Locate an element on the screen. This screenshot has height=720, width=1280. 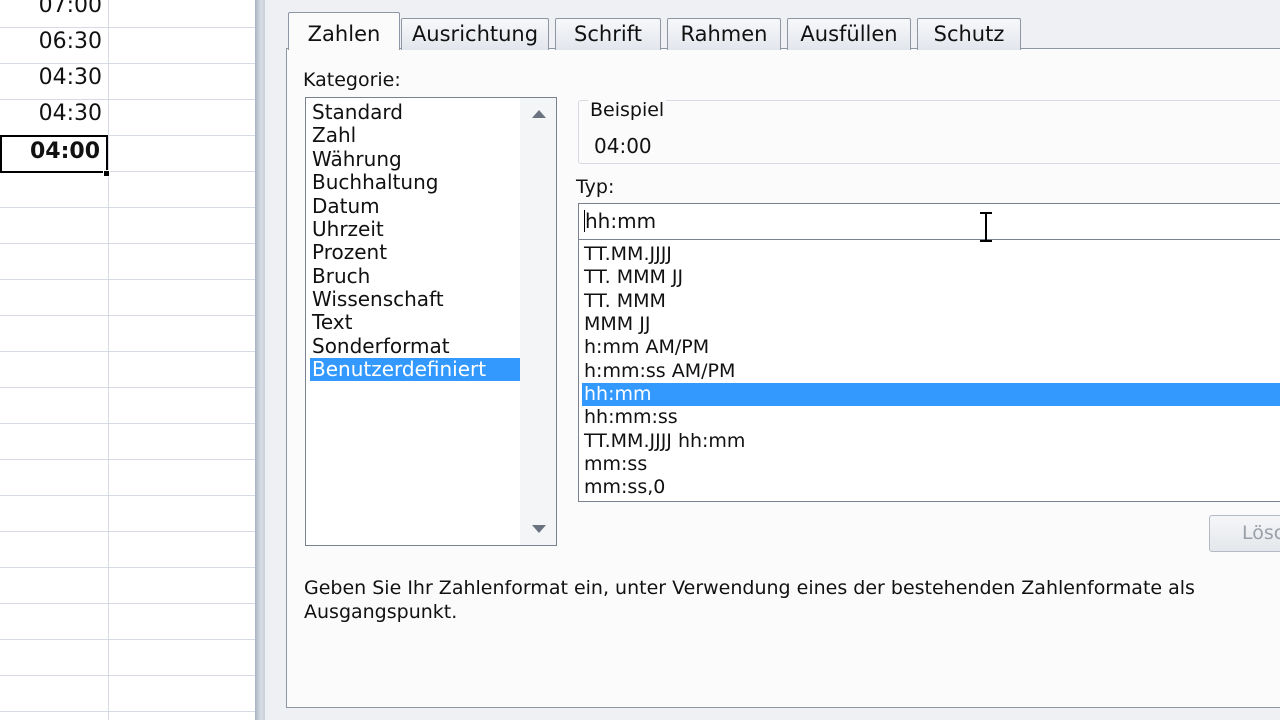
time-cell: 06:30 is located at coordinates (54, 46).